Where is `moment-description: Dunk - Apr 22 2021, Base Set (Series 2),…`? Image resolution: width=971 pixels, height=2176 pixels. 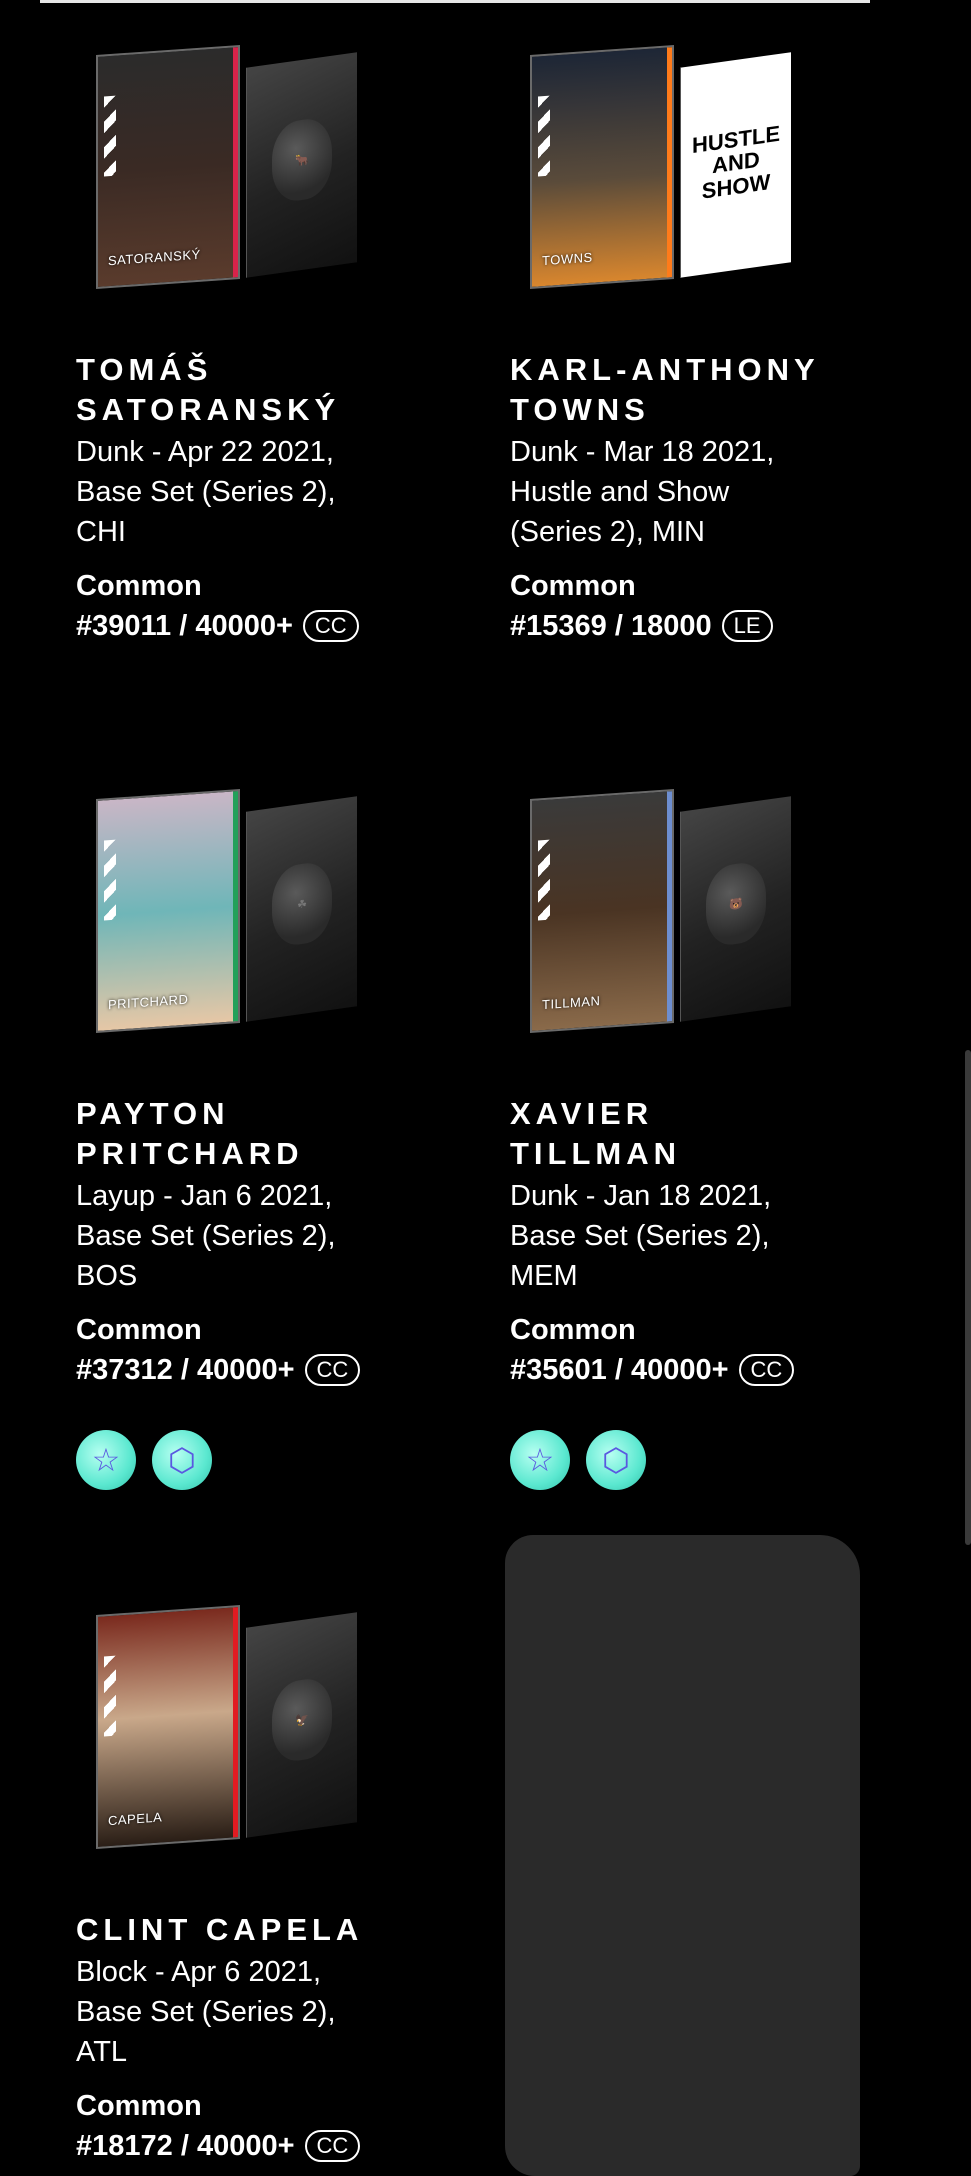
moment-description: Dunk - Apr 22 2021, Base Set (Series 2),… is located at coordinates (206, 492).